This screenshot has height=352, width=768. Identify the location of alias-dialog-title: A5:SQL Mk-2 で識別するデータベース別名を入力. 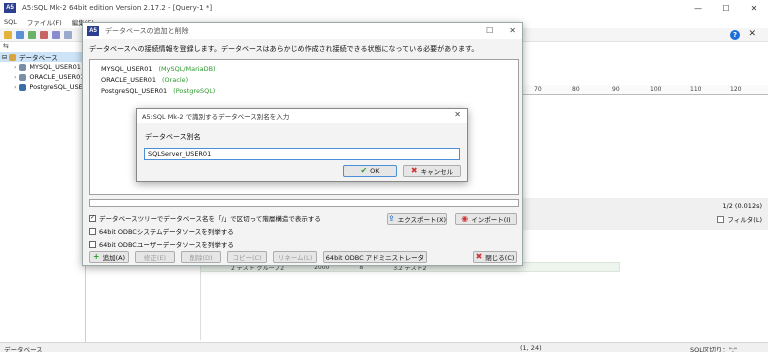
(216, 117).